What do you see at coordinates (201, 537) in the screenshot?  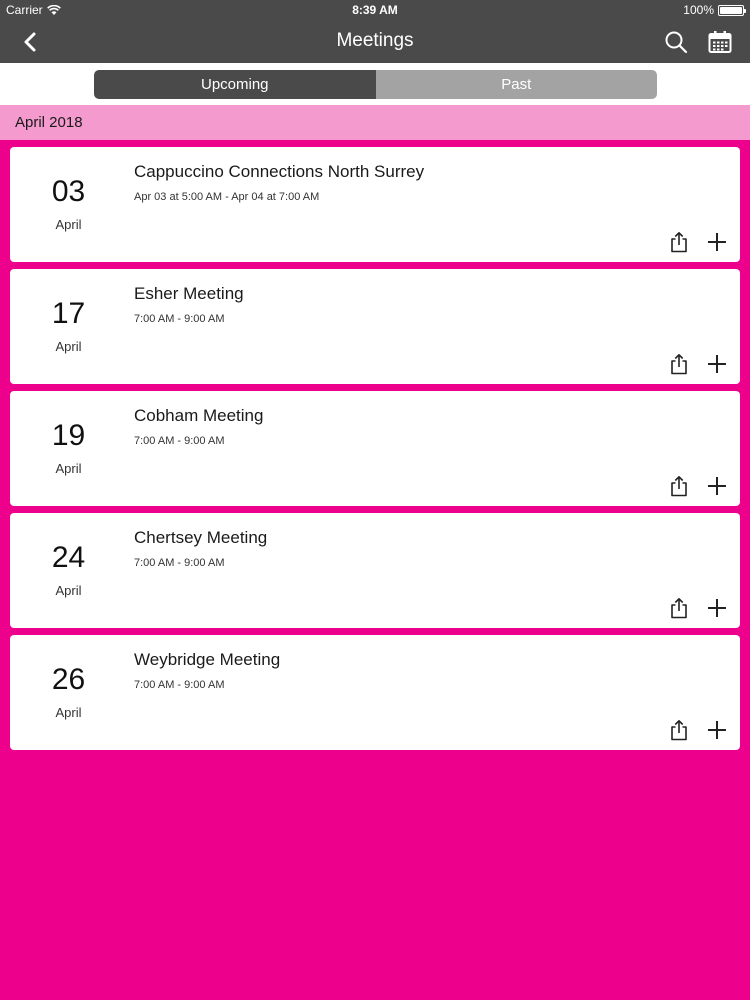 I see `meeting-name: Chertsey Meeting` at bounding box center [201, 537].